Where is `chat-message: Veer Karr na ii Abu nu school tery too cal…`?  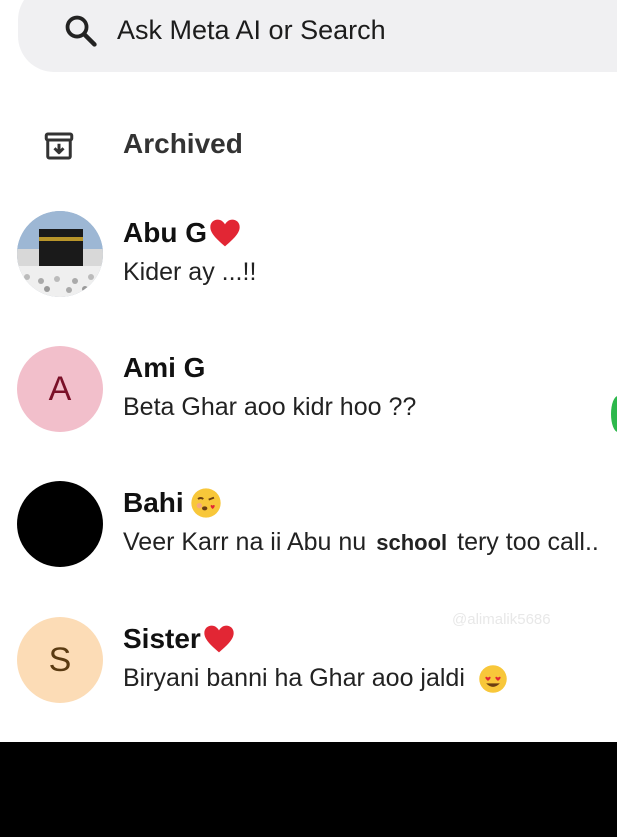
chat-message: Veer Karr na ii Abu nu school tery too cal… is located at coordinates (361, 542).